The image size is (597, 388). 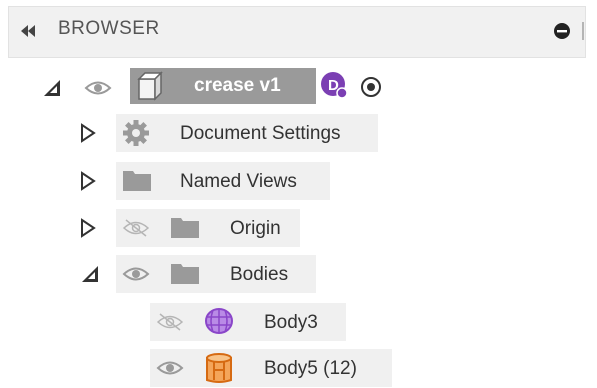 What do you see at coordinates (28, 31) in the screenshot?
I see `double-chevron-left-icon` at bounding box center [28, 31].